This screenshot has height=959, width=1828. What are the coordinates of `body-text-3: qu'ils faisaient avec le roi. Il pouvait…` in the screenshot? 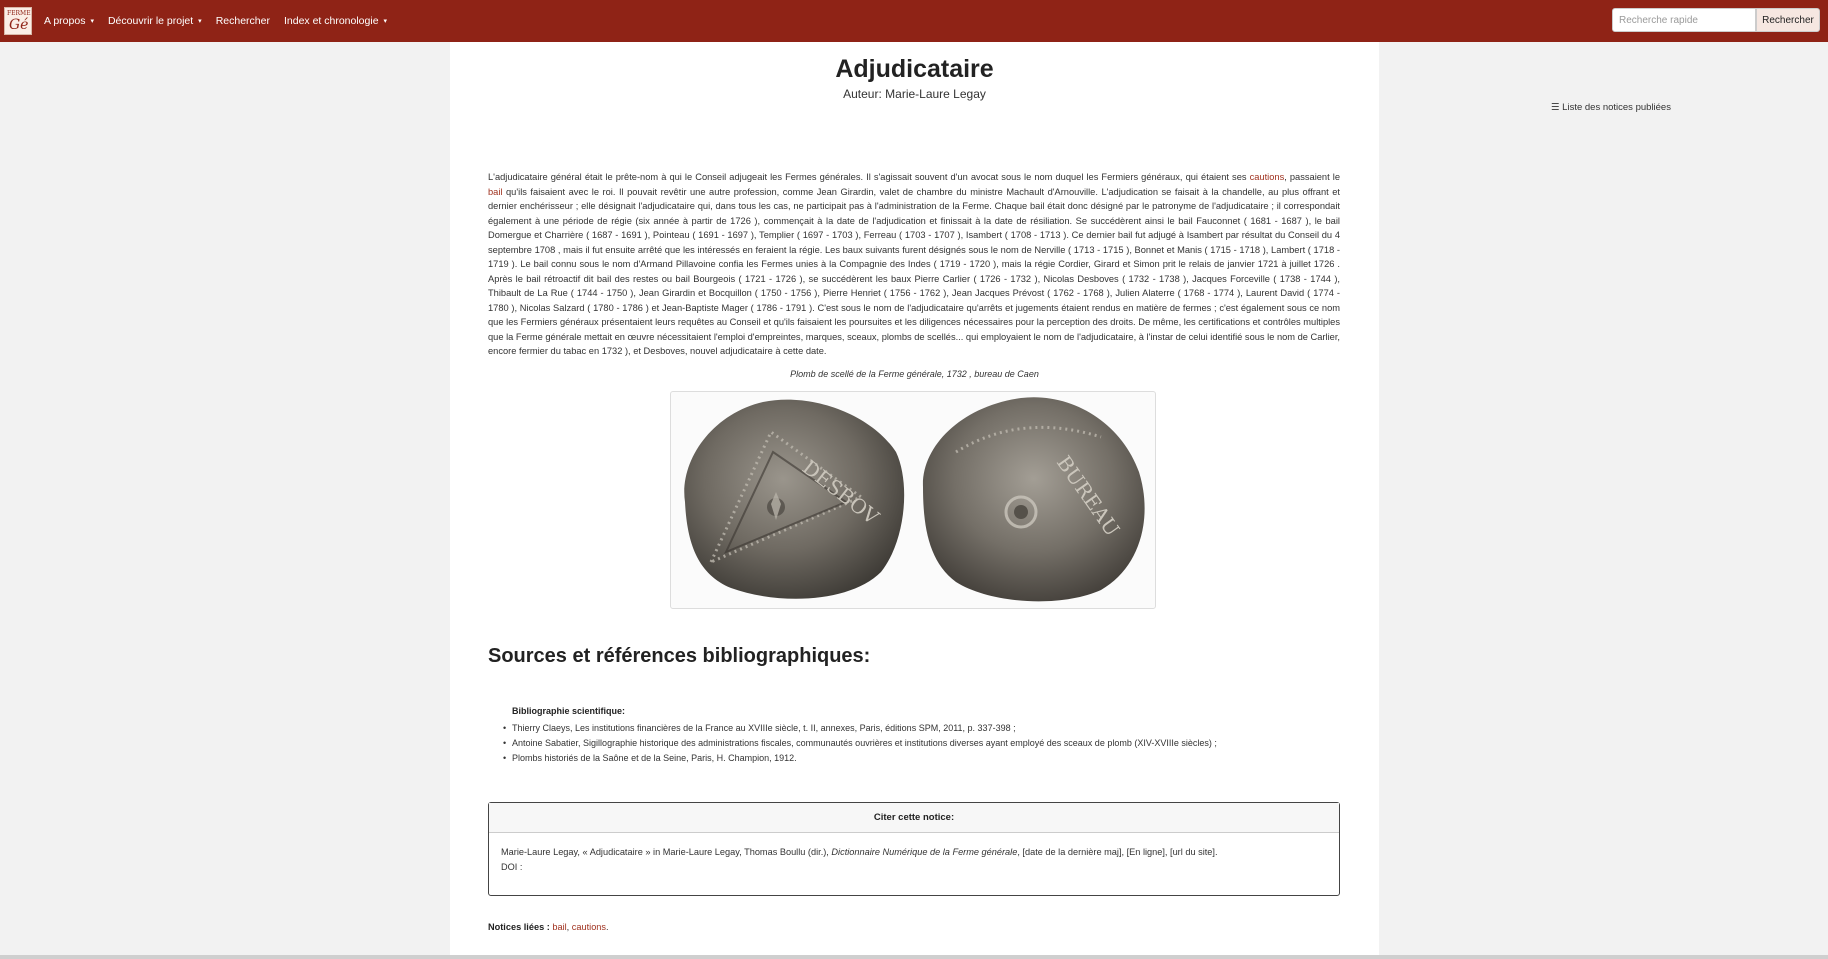 It's located at (914, 271).